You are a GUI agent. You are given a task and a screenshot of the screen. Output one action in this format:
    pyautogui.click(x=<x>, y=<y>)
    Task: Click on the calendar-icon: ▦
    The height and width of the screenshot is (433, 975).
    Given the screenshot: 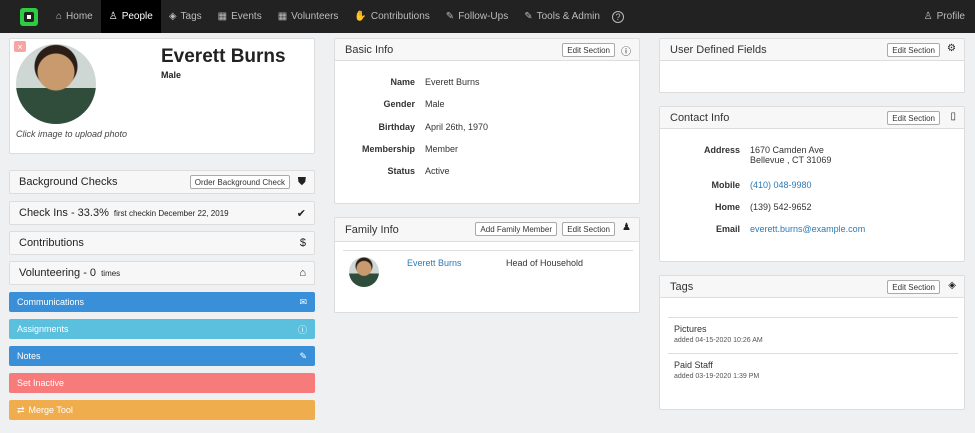 What is the action you would take?
    pyautogui.click(x=222, y=16)
    